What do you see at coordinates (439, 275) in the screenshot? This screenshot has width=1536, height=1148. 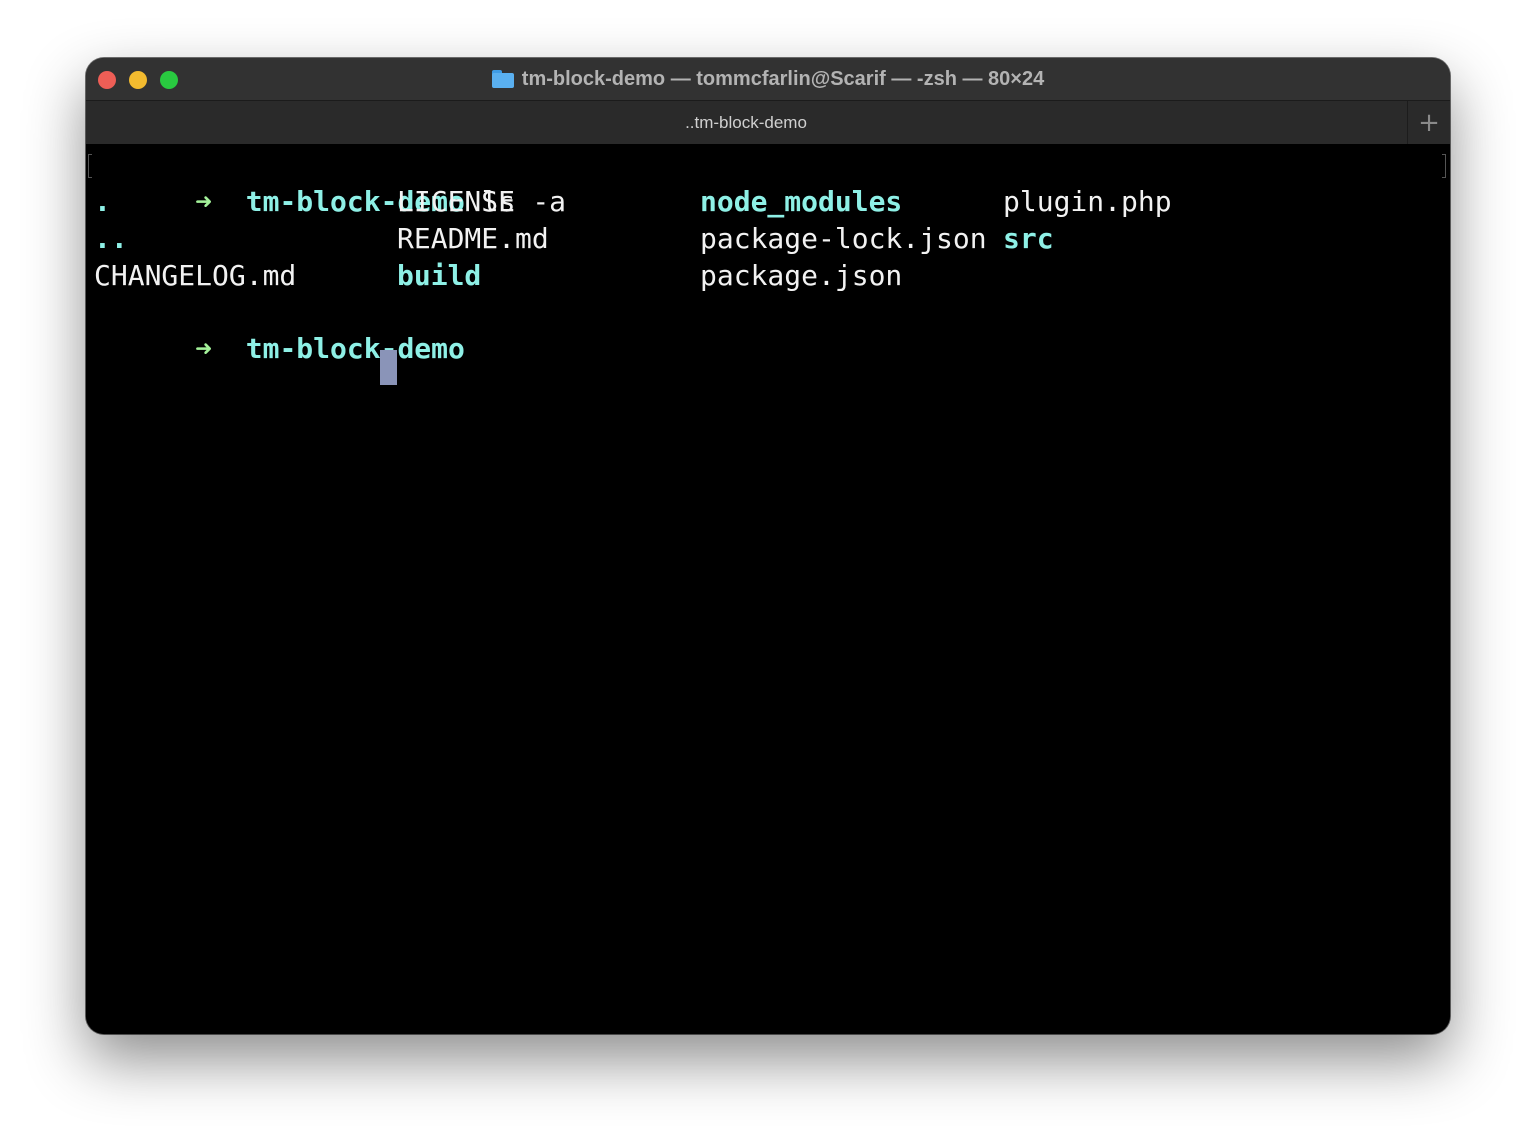 I see `listing-item: build` at bounding box center [439, 275].